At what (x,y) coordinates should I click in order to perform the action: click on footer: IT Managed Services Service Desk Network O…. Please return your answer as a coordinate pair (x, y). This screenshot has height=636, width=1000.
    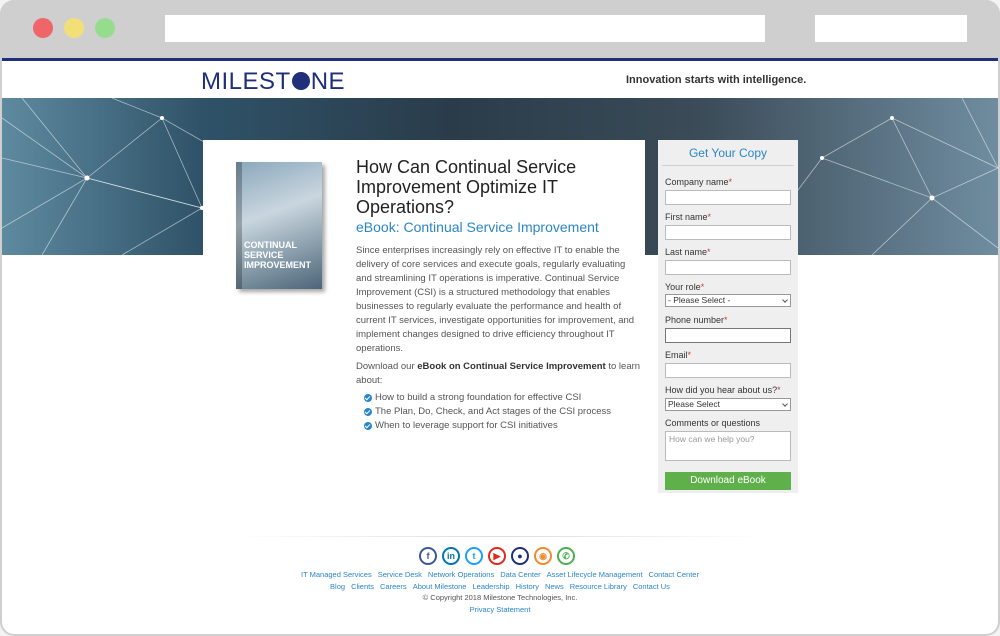
    Looking at the image, I should click on (500, 592).